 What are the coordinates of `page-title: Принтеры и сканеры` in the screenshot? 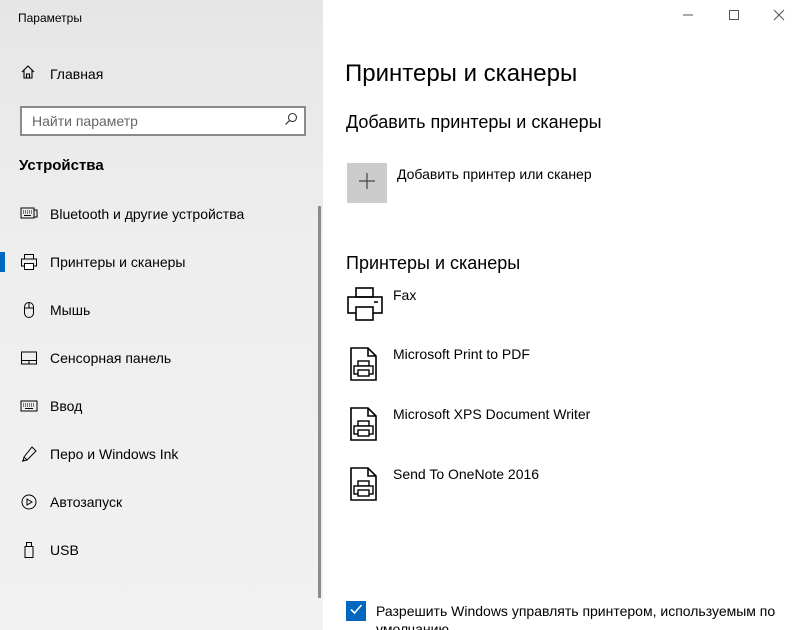 It's located at (461, 73).